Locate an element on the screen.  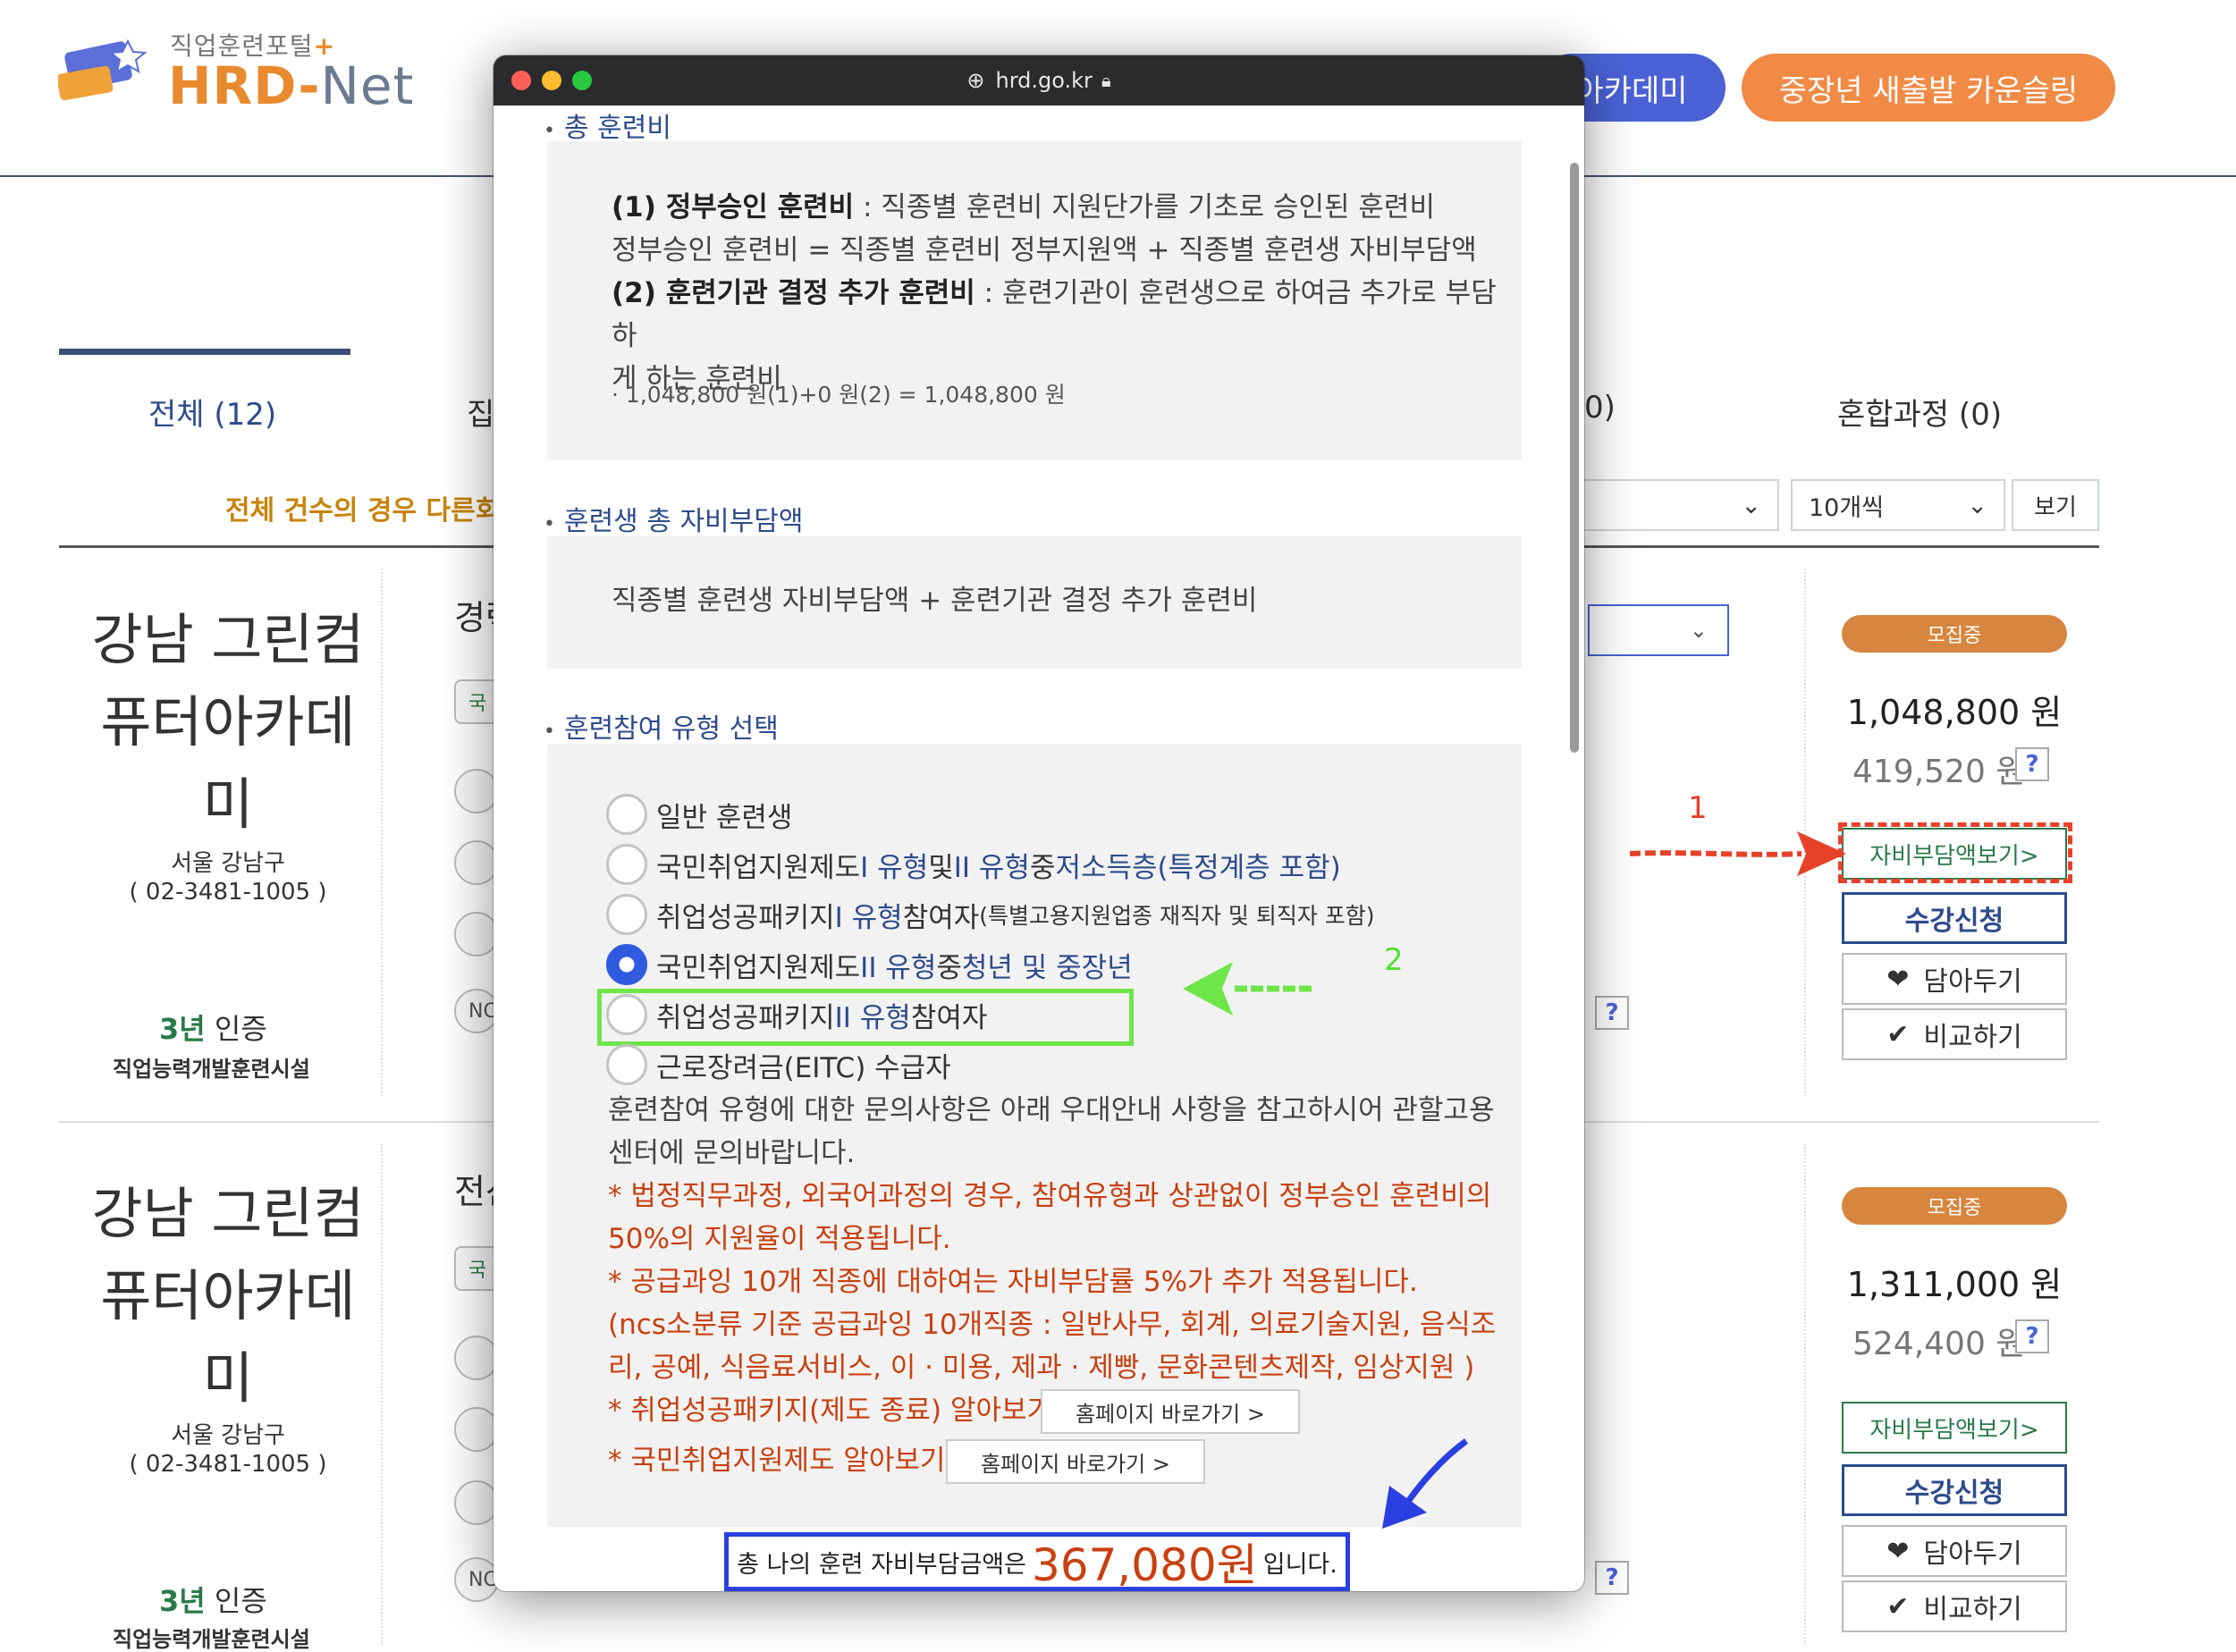
course-price: 1,048,800 원 is located at coordinates (1954, 712).